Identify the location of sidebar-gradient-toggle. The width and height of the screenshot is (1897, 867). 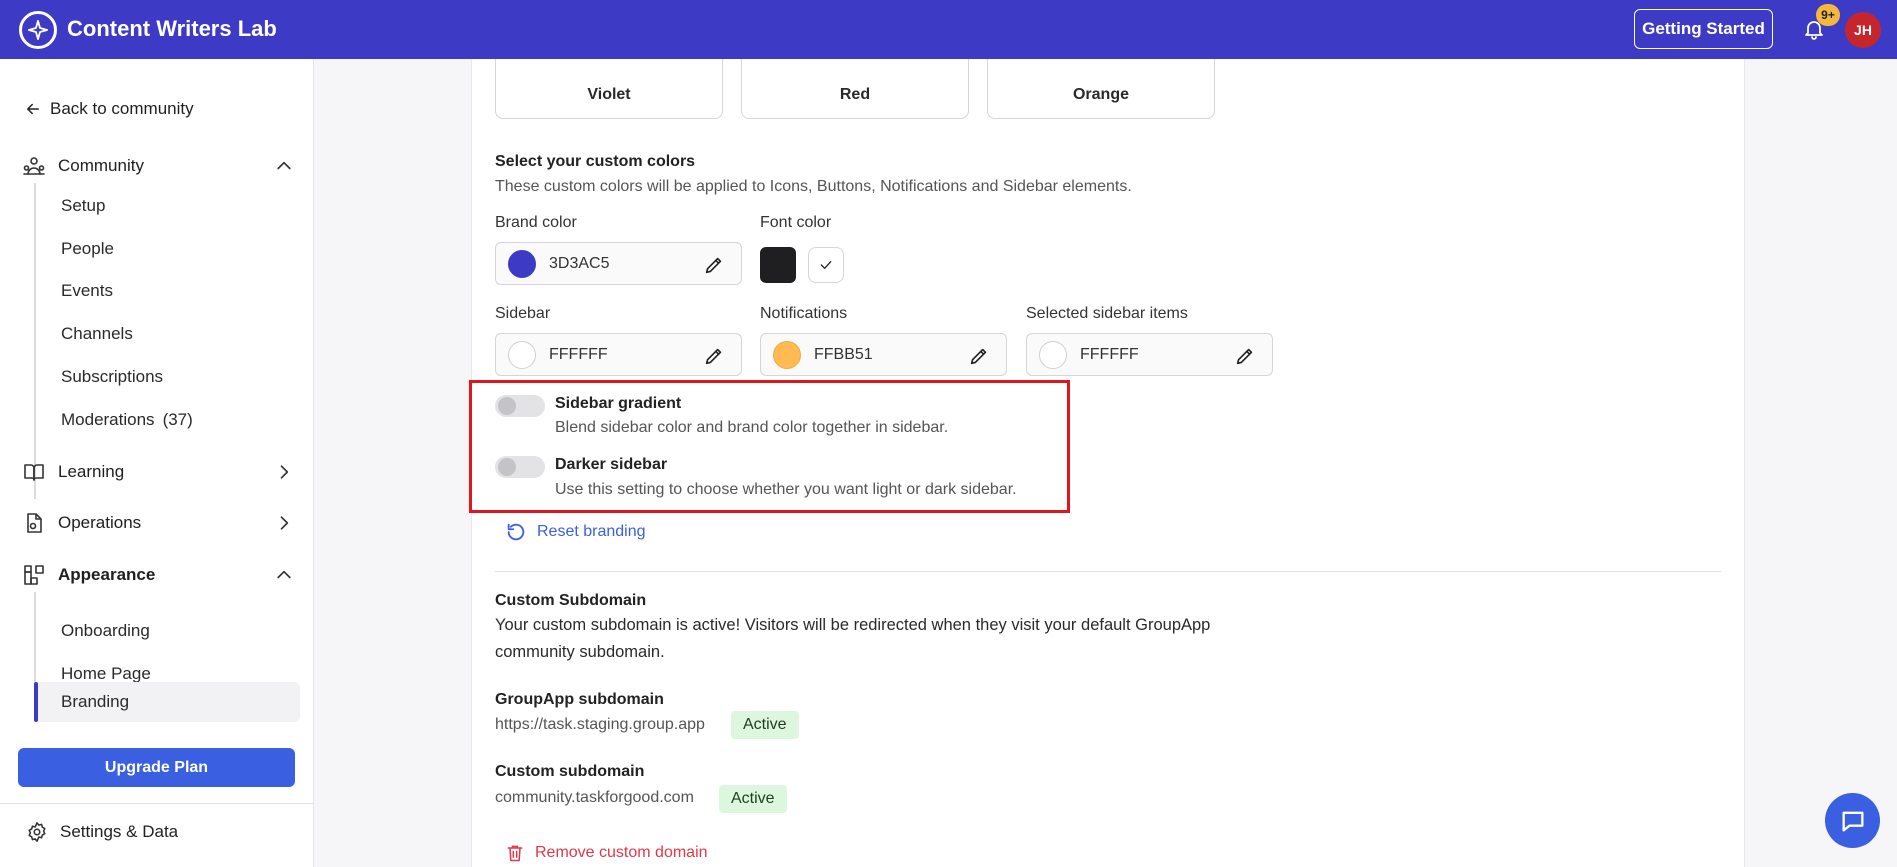
(520, 406).